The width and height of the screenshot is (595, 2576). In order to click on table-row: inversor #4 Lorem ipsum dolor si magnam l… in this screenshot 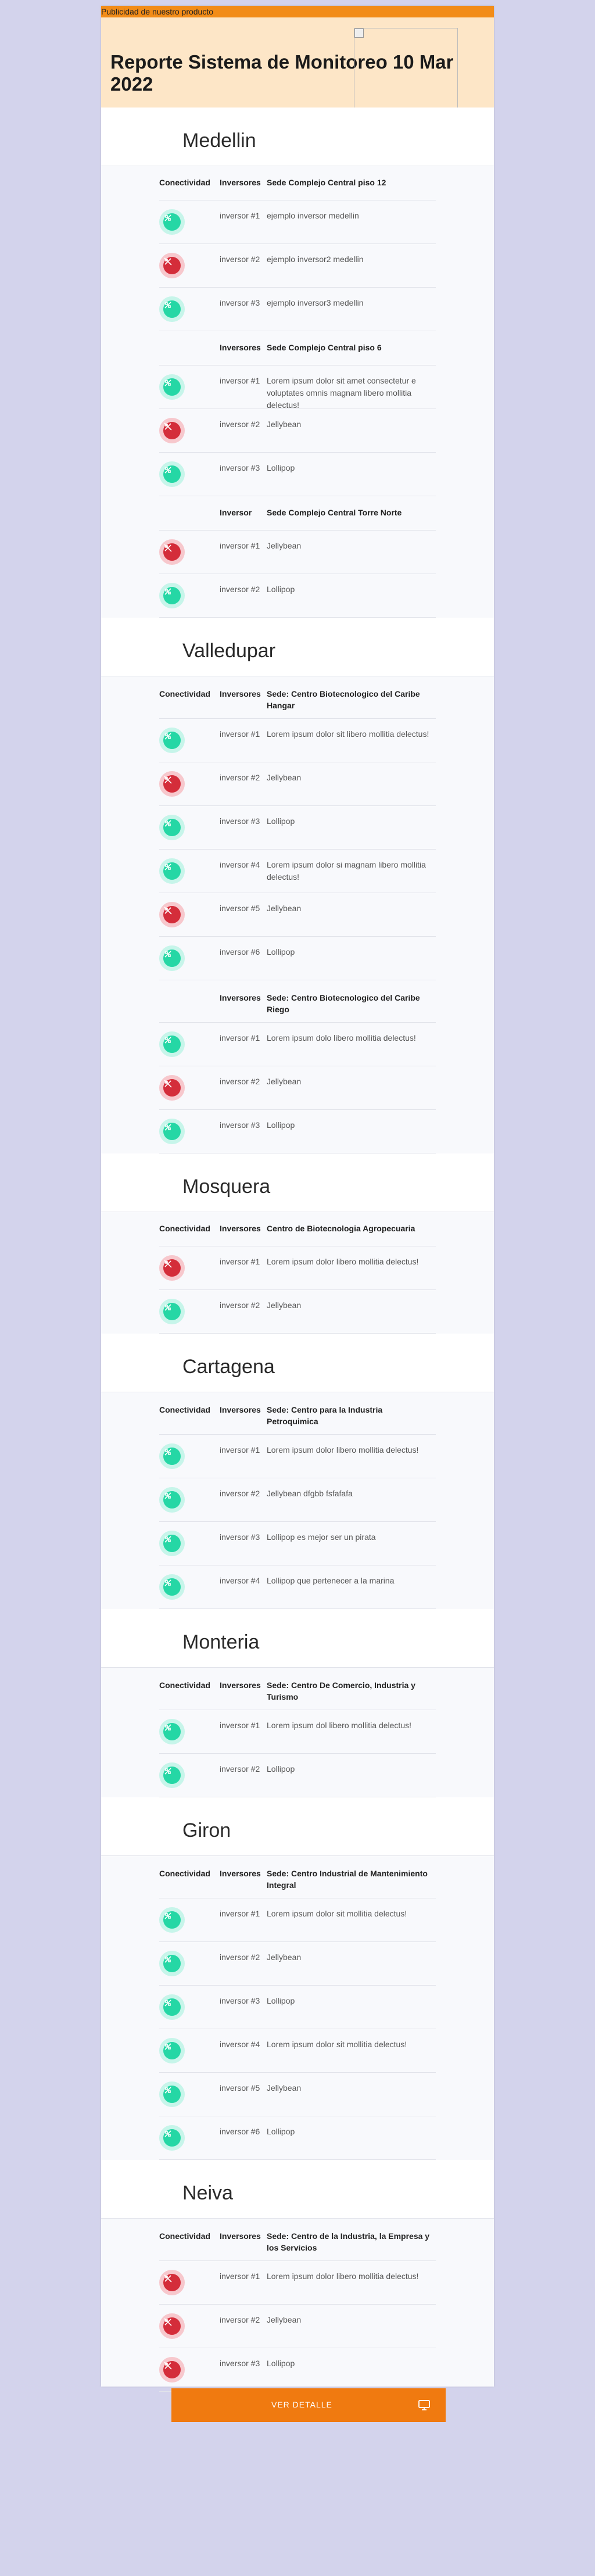, I will do `click(297, 871)`.